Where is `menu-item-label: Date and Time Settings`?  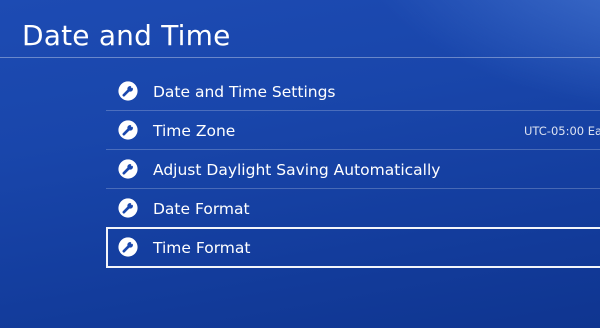 menu-item-label: Date and Time Settings is located at coordinates (244, 92).